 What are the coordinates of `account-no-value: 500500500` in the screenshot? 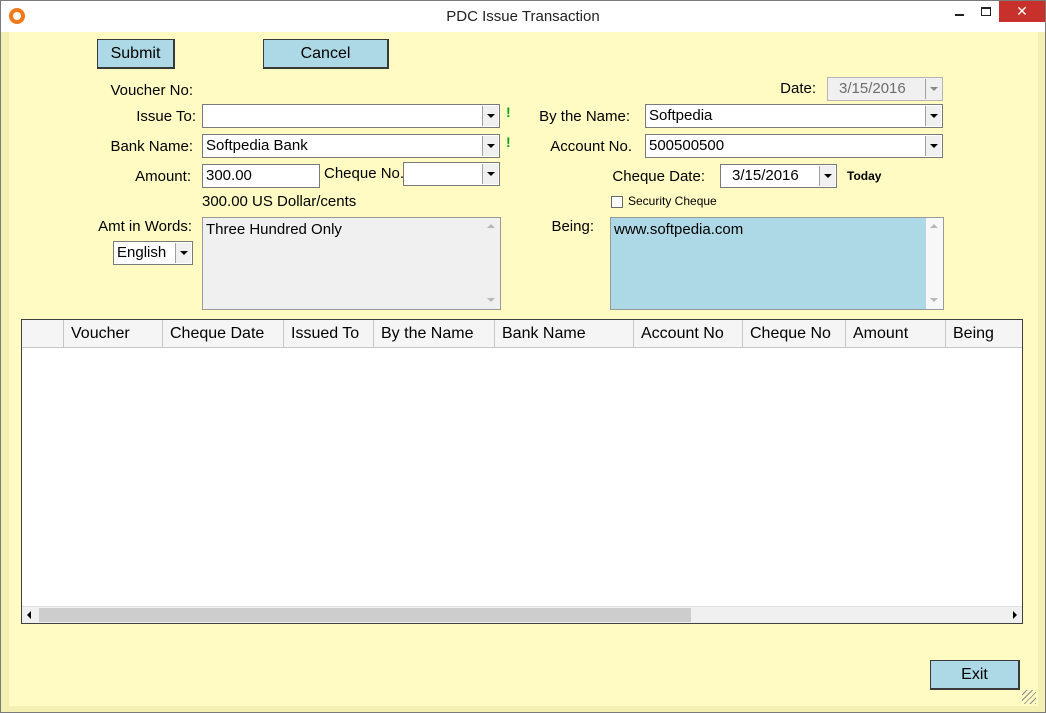 It's located at (687, 145).